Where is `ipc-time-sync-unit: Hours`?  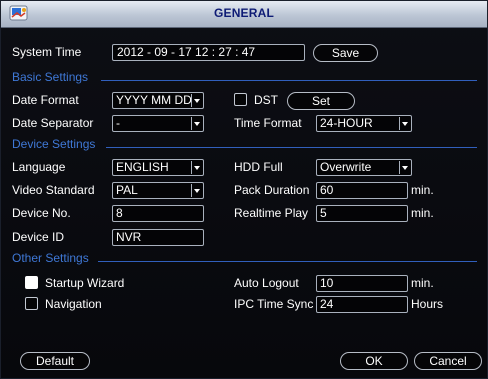 ipc-time-sync-unit: Hours is located at coordinates (427, 304).